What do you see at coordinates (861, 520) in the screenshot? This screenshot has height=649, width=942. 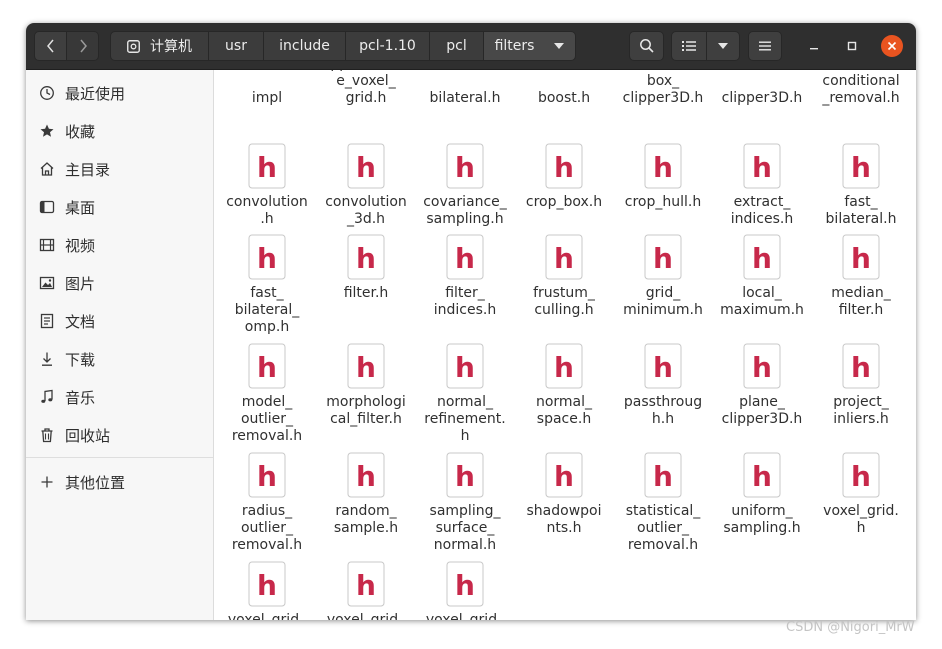 I see `file-name: voxel_grid. h` at bounding box center [861, 520].